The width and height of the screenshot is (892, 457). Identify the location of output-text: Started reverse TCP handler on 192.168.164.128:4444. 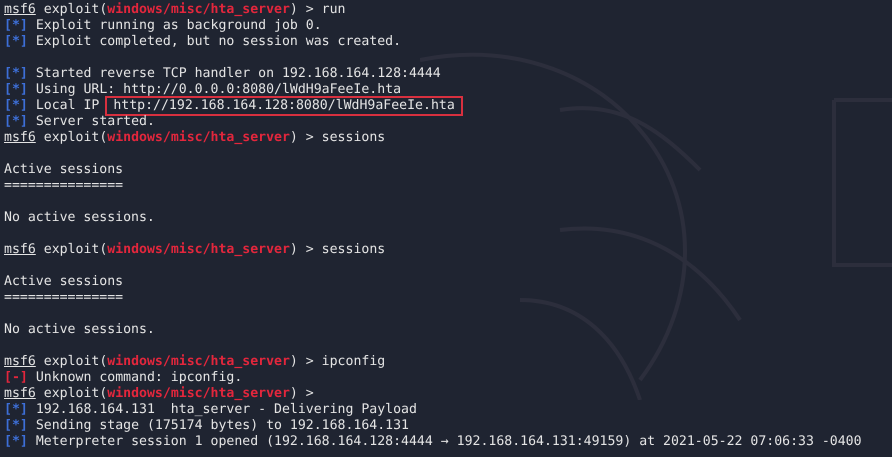
(238, 74).